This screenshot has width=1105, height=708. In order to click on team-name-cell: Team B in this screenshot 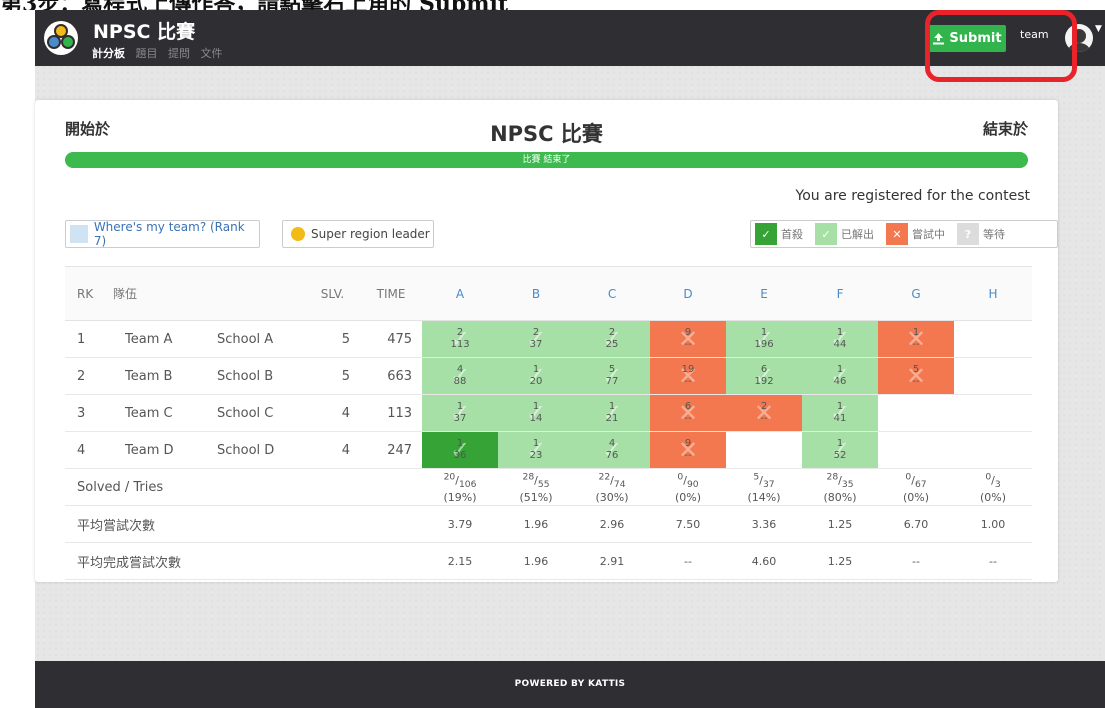, I will do `click(159, 376)`.